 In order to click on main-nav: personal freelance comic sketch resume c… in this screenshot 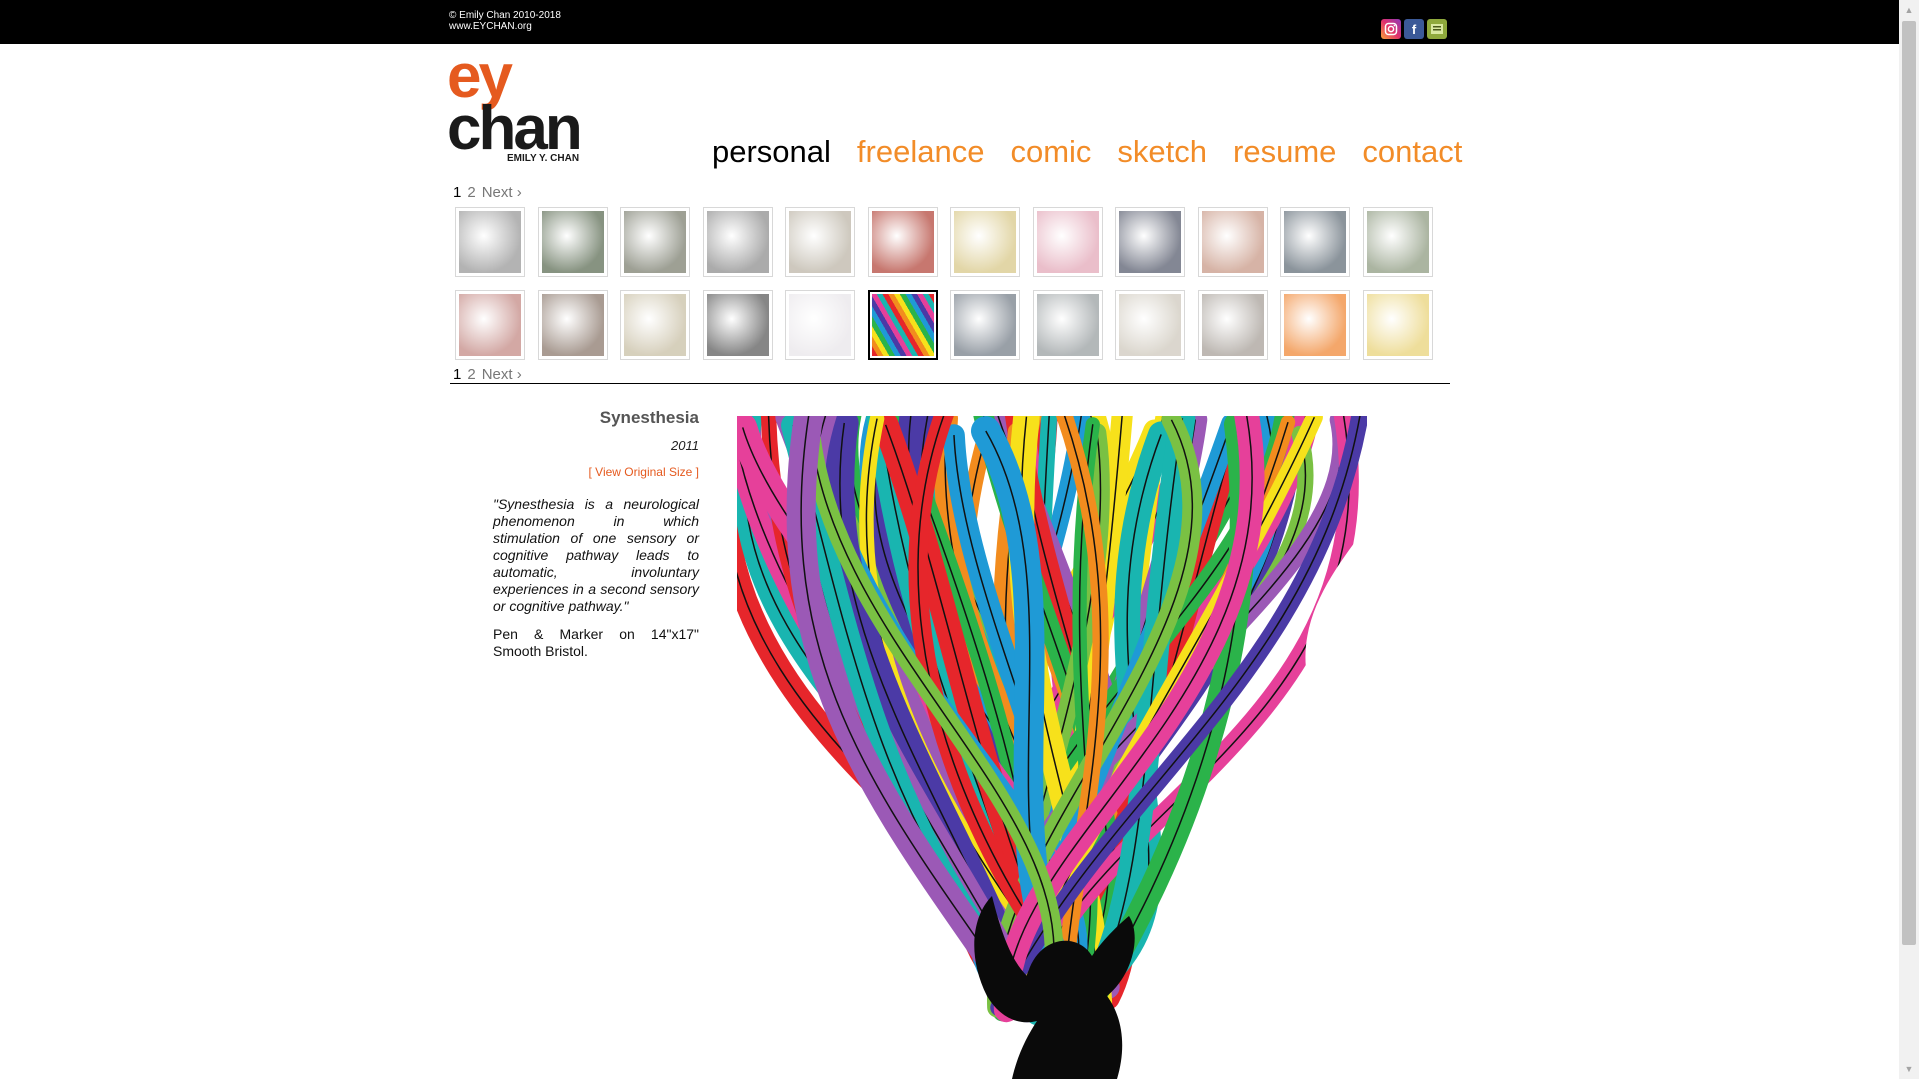, I will do `click(1087, 152)`.